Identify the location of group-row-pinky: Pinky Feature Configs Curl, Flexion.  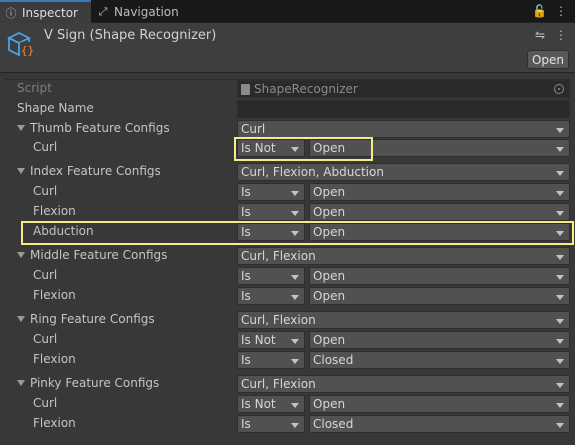
(287, 384).